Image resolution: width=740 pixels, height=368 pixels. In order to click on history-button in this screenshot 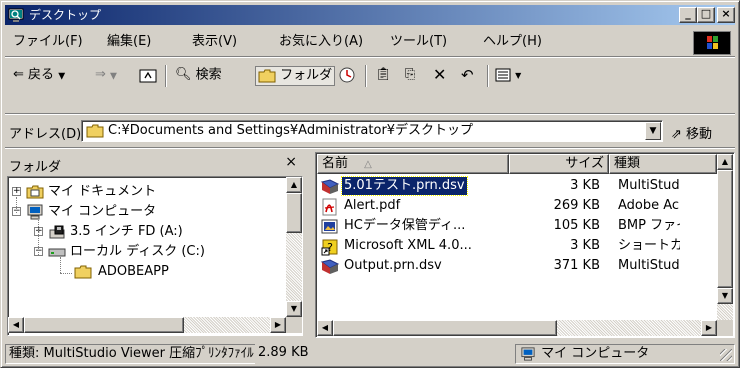, I will do `click(347, 75)`.